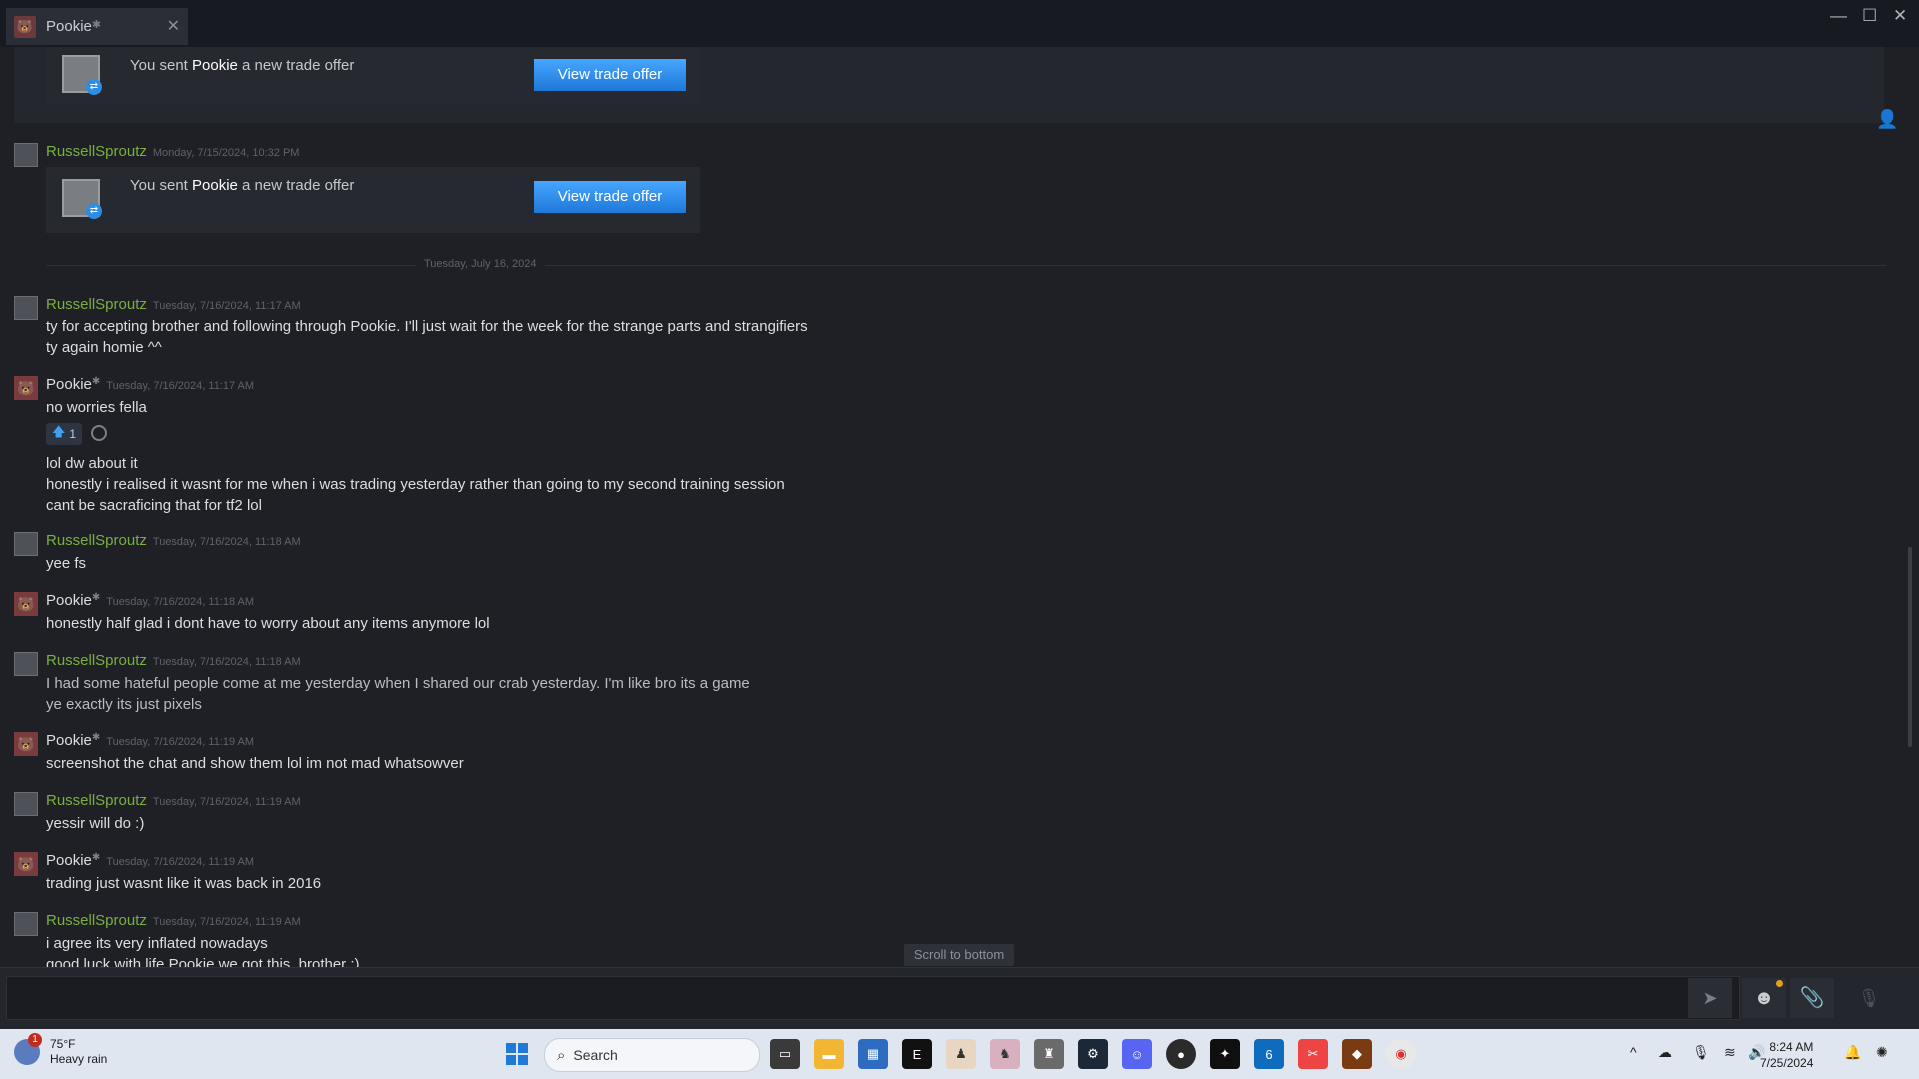 The image size is (1919, 1079). What do you see at coordinates (104, 347) in the screenshot?
I see `message-text: ty again homie ^^` at bounding box center [104, 347].